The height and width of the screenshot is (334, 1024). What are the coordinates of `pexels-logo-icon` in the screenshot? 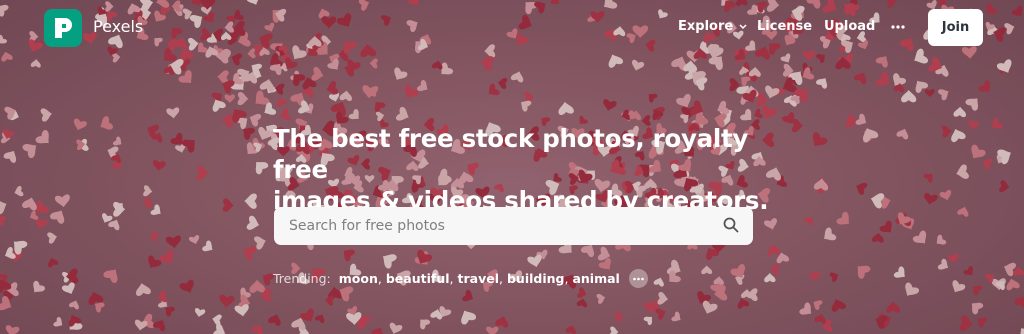 It's located at (63, 28).